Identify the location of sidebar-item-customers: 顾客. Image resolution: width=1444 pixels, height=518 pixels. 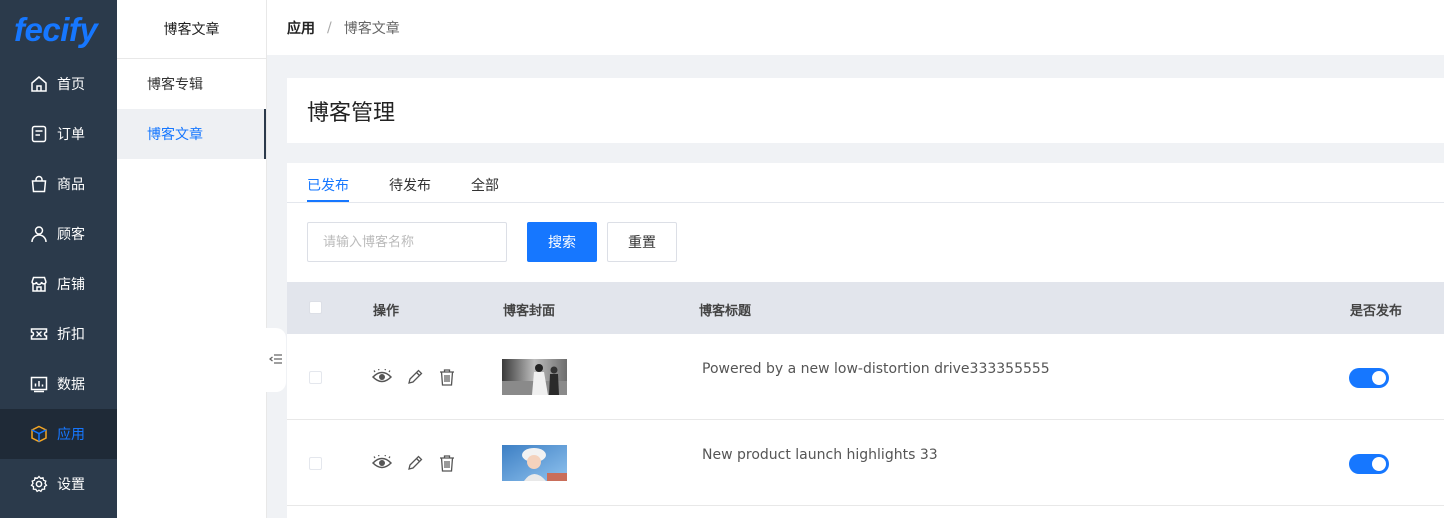
(58, 234).